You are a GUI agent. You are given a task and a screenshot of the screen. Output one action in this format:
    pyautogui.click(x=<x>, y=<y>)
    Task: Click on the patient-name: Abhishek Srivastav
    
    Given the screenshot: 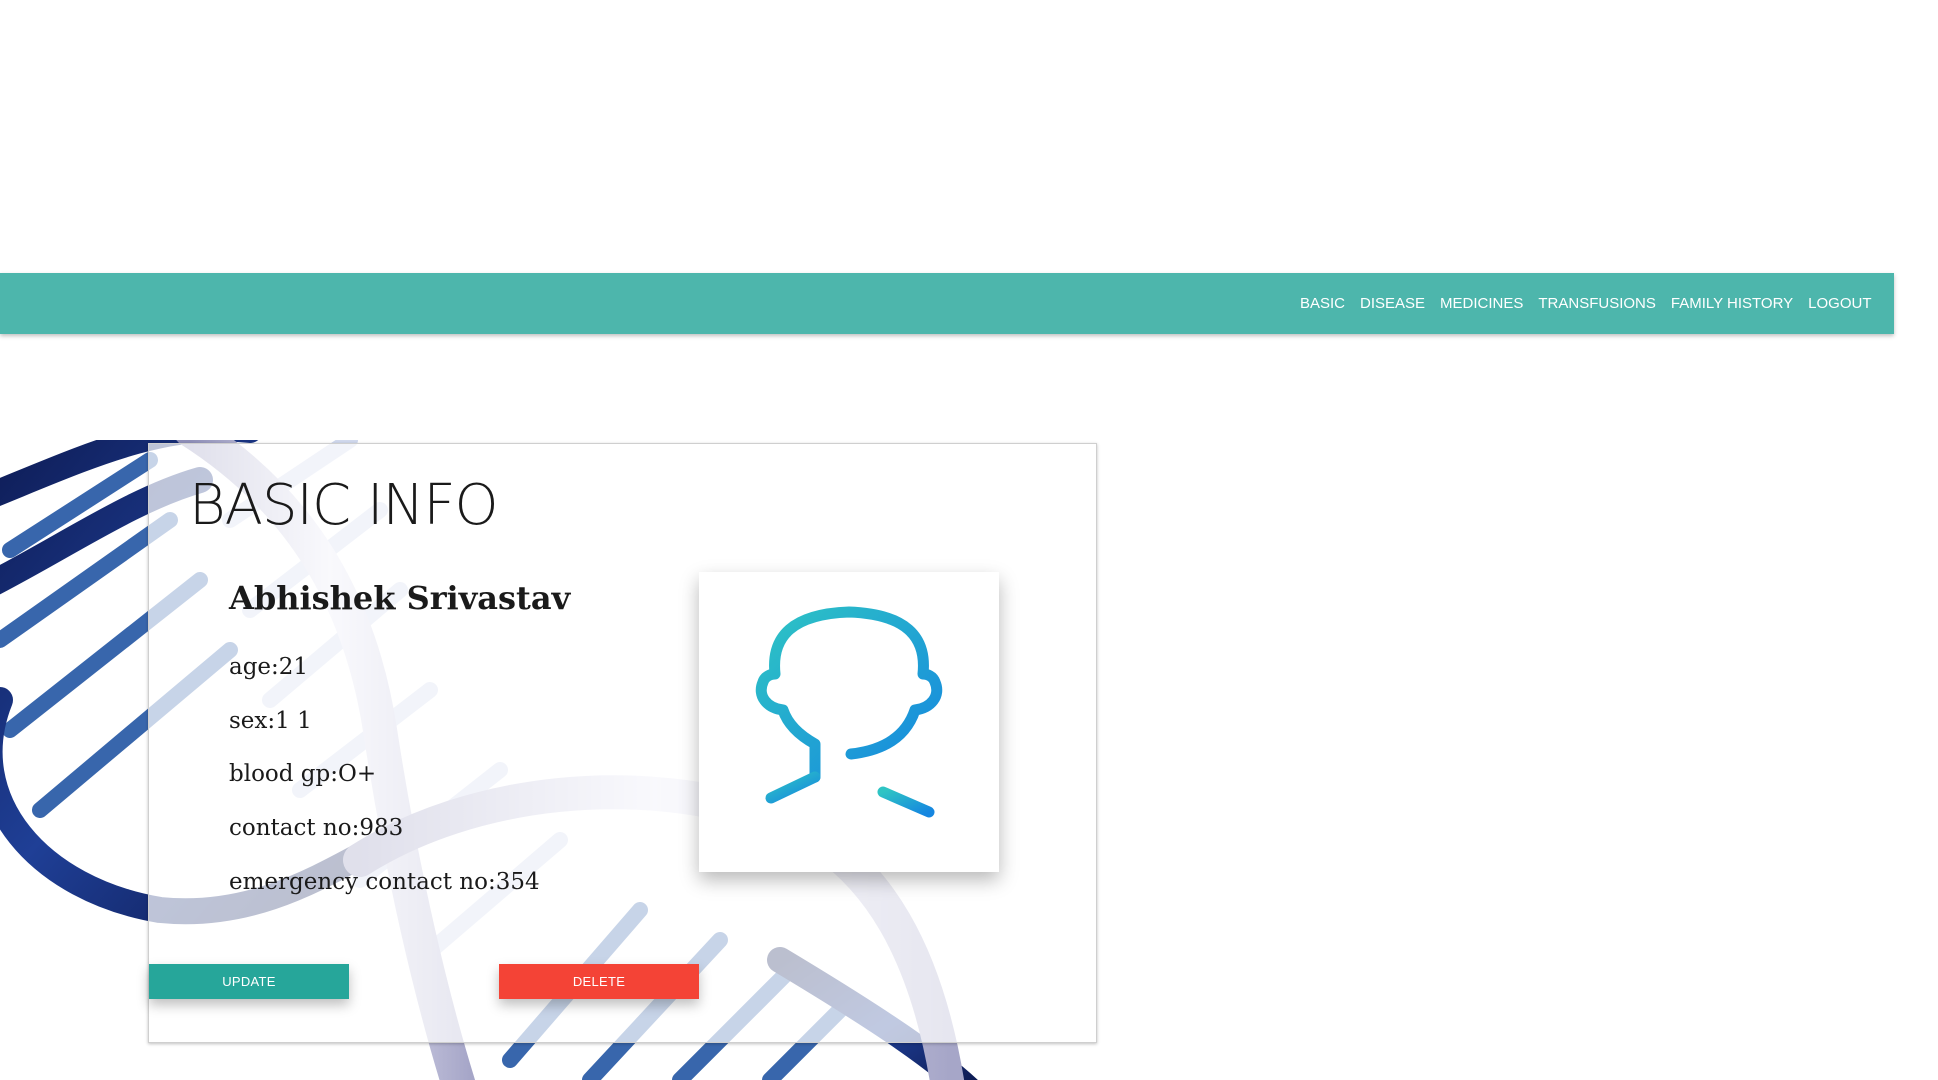 What is the action you would take?
    pyautogui.click(x=400, y=598)
    